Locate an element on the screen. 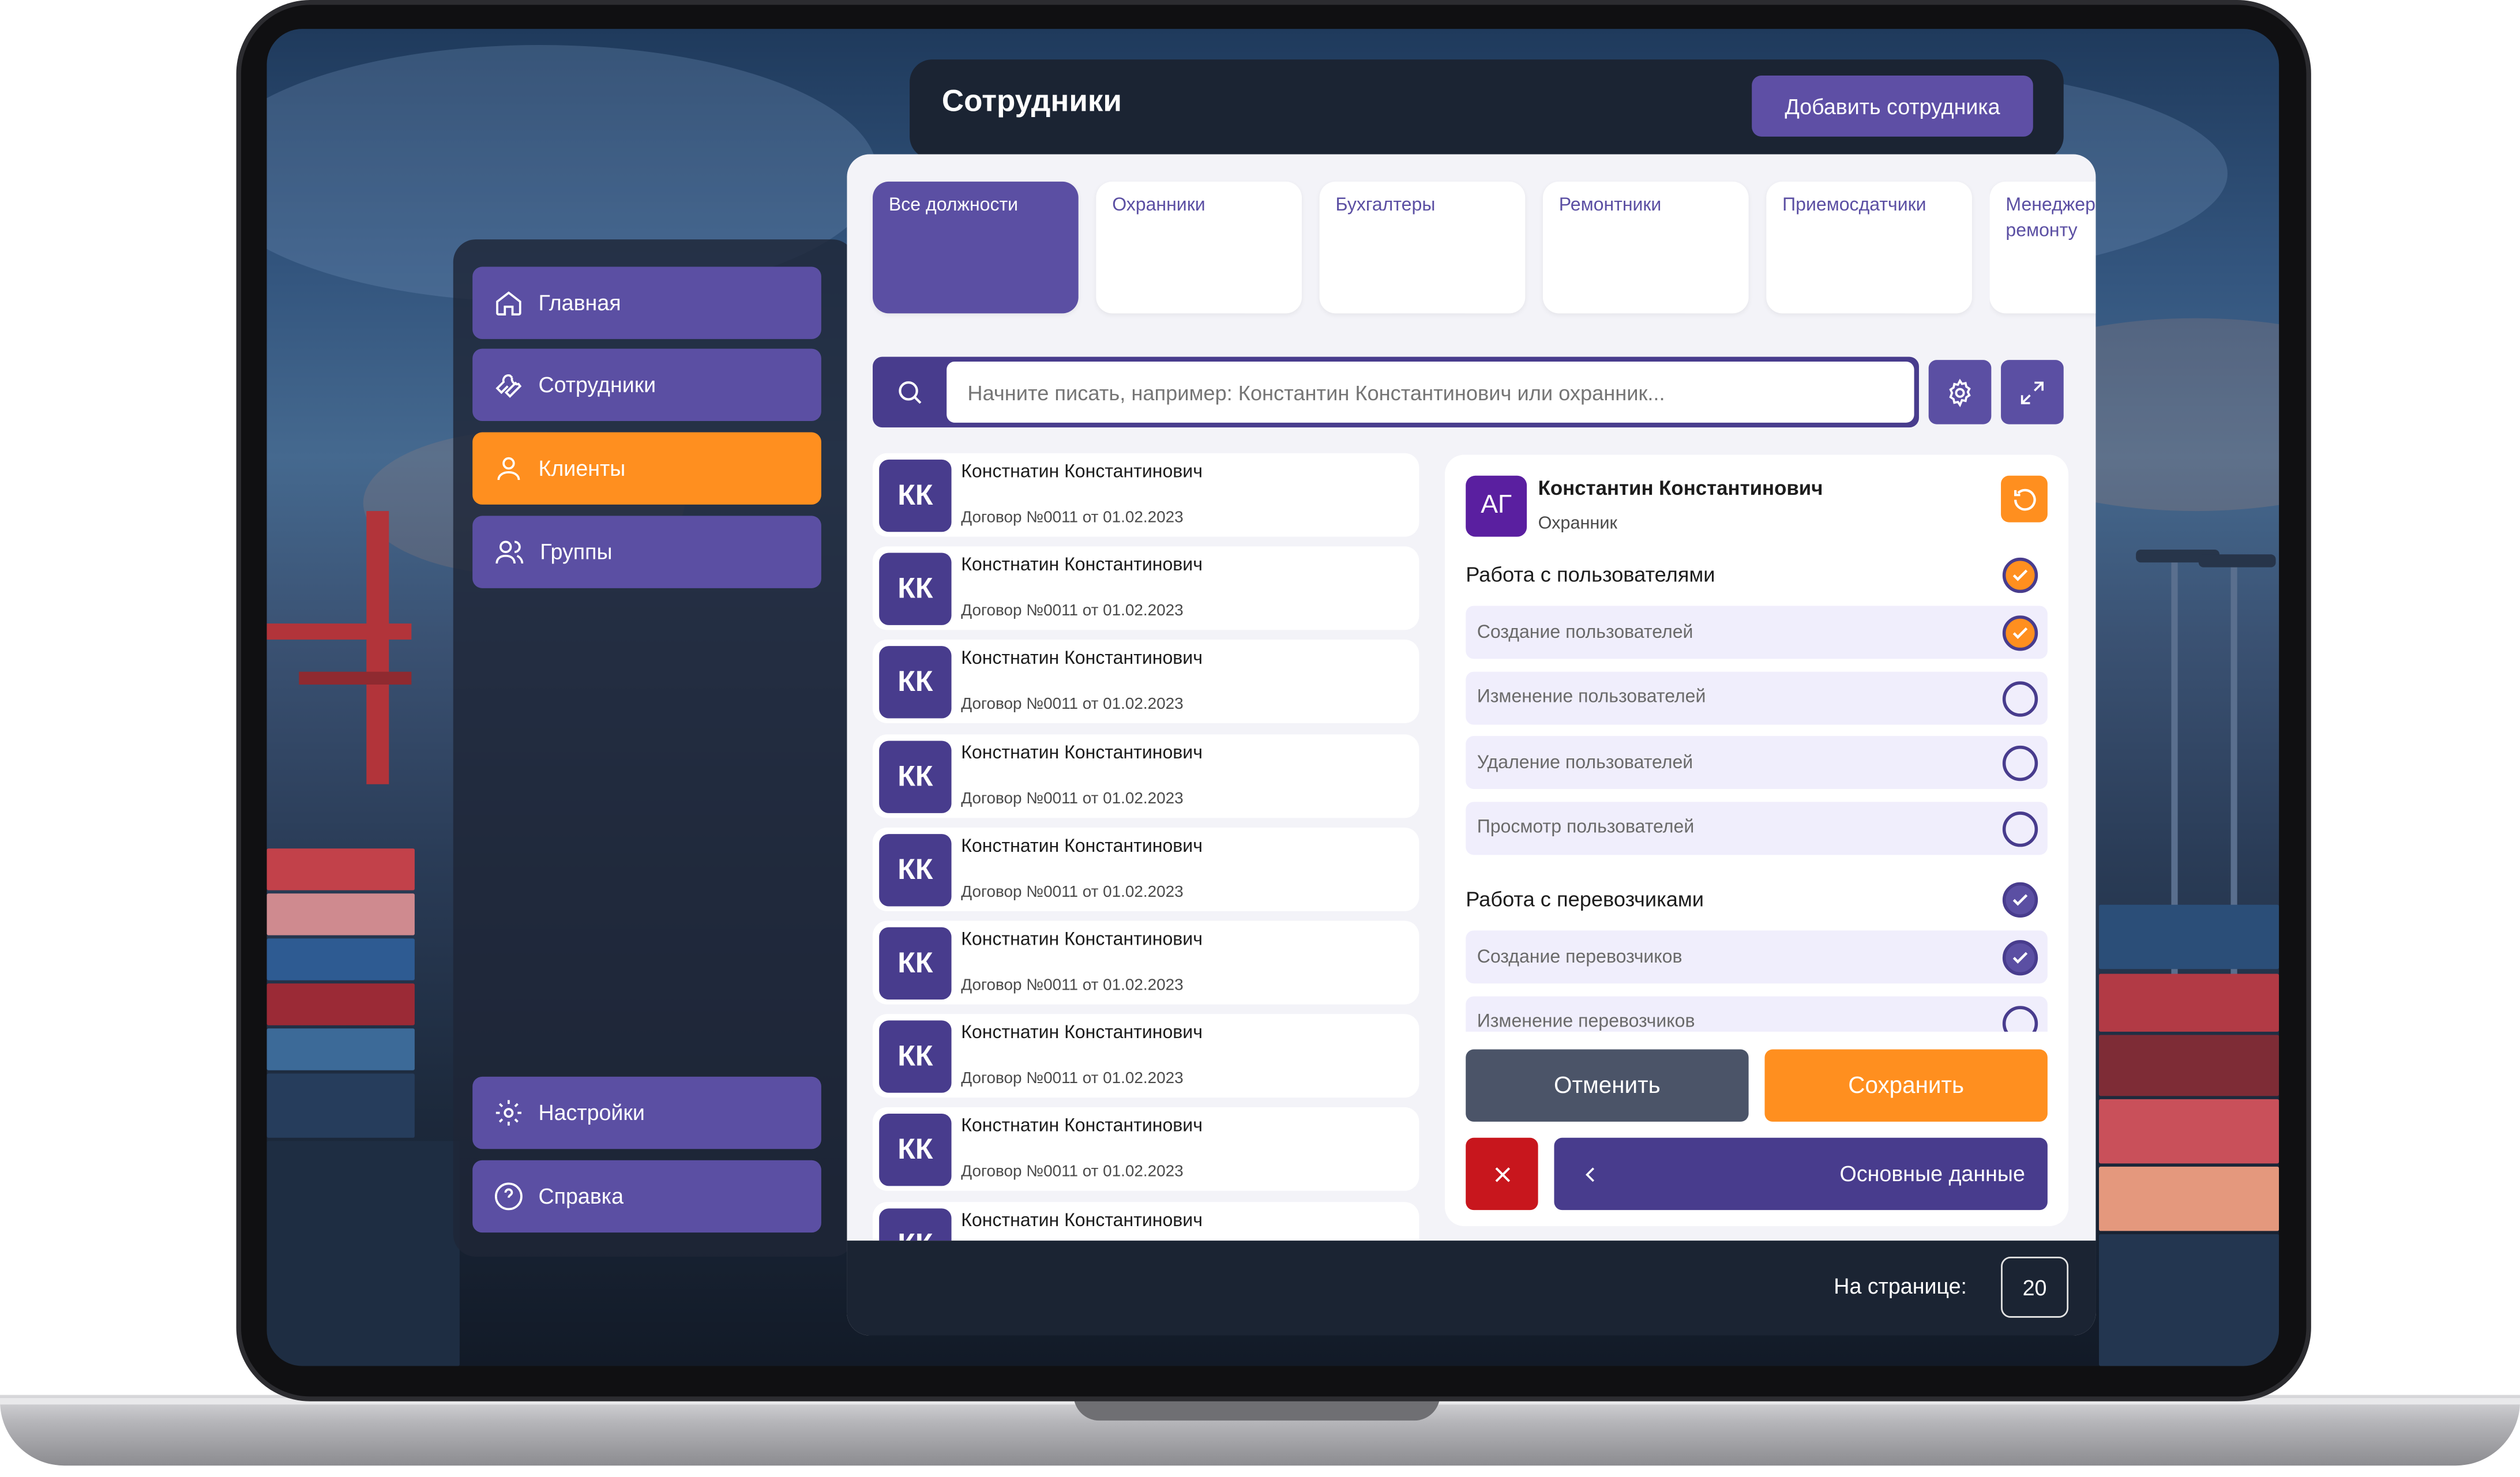 This screenshot has width=2520, height=1477. sidebar-item-label: Сотрудники is located at coordinates (597, 385).